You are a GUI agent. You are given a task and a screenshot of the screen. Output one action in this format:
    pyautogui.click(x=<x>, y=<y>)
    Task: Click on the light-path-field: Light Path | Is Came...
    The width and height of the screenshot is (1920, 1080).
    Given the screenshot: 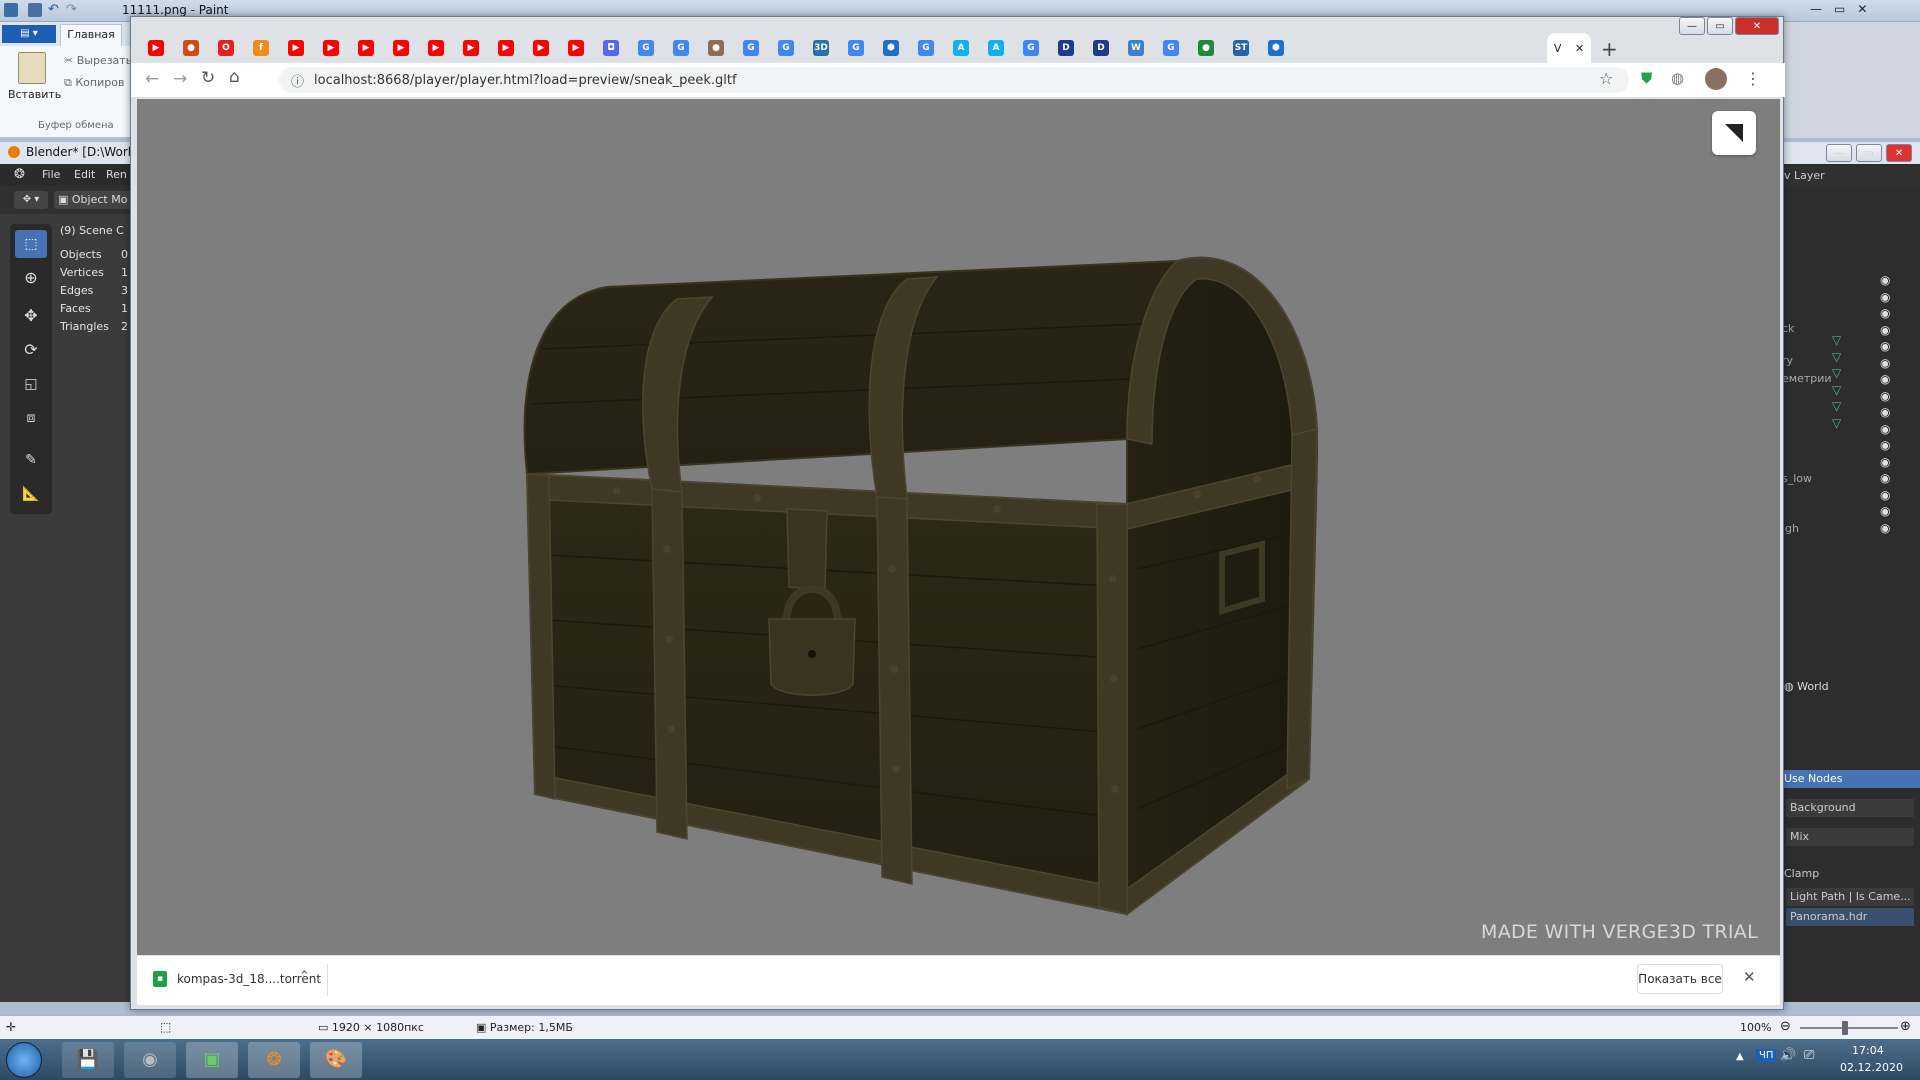 What is the action you would take?
    pyautogui.click(x=1850, y=897)
    